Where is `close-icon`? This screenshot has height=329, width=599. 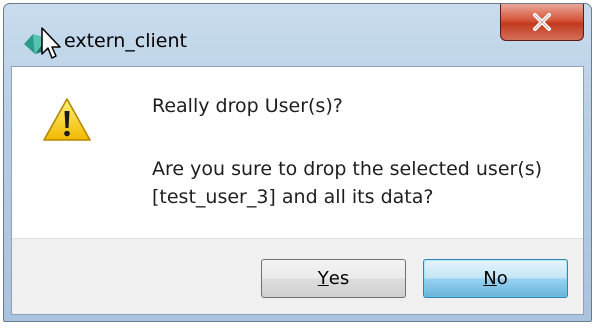
close-icon is located at coordinates (542, 22).